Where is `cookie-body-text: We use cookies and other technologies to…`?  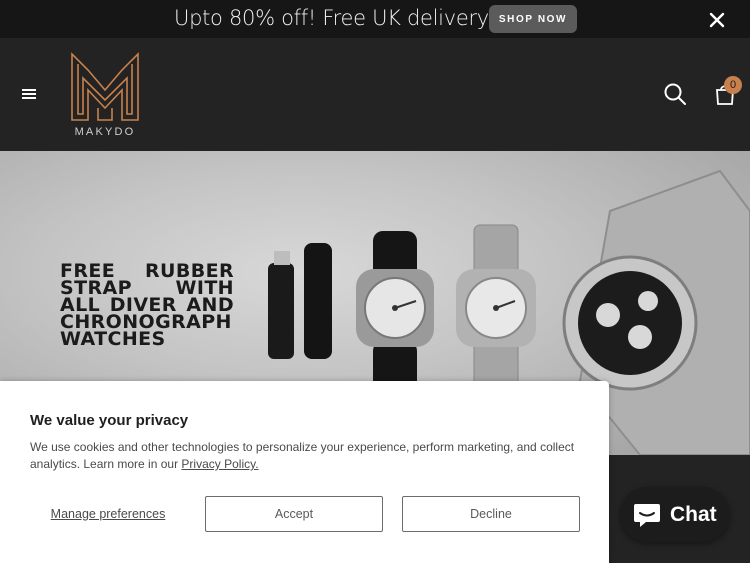 cookie-body-text: We use cookies and other technologies to… is located at coordinates (302, 455).